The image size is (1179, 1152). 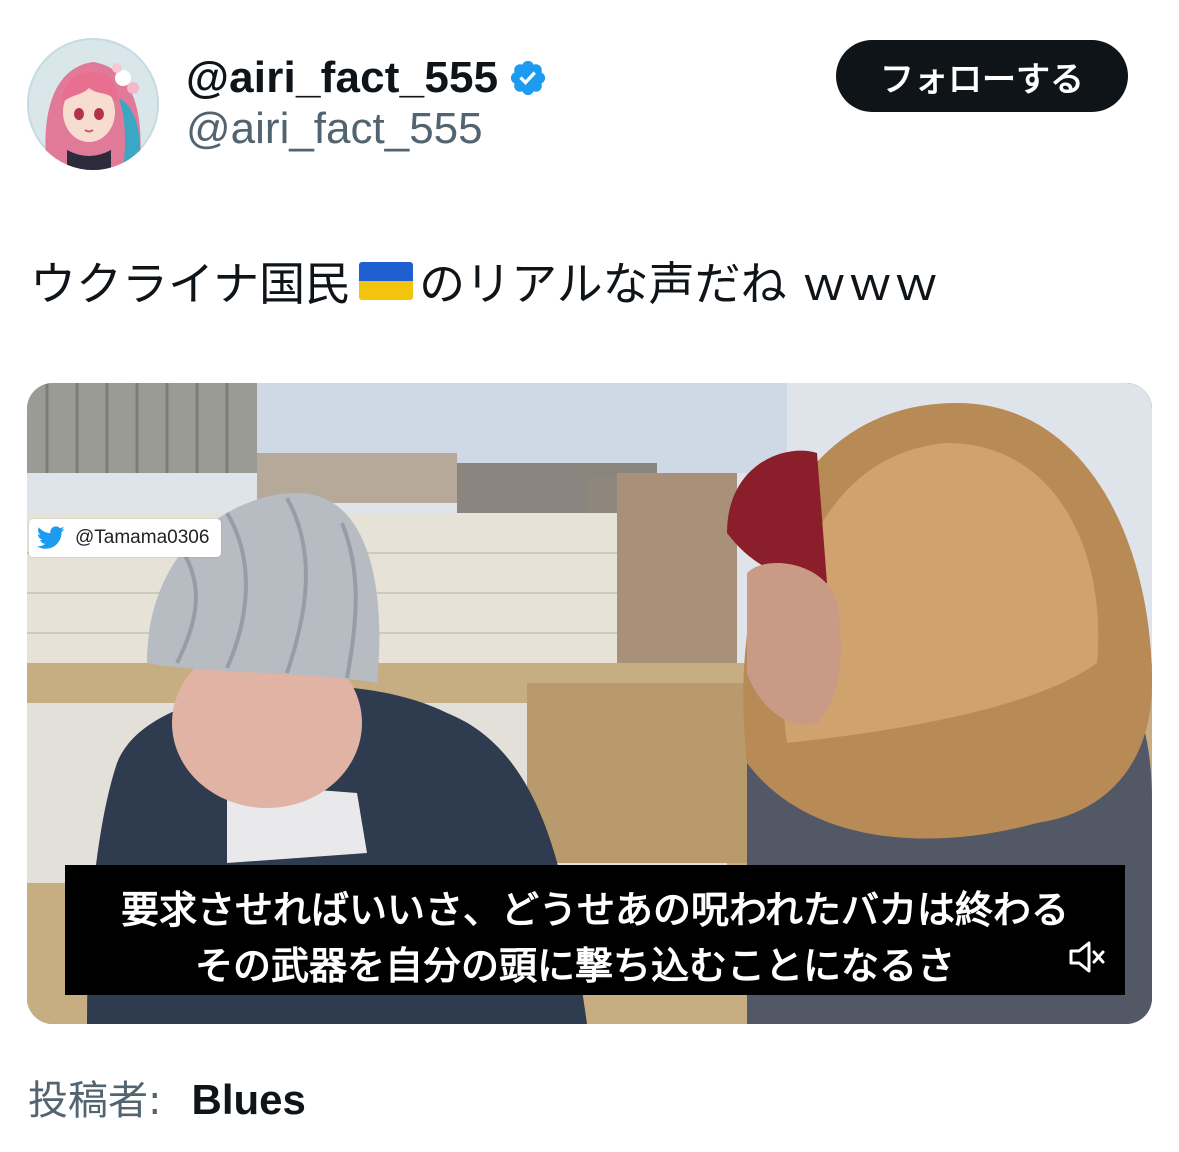 I want to click on posted-by: 投稿者: Blues, so click(x=167, y=1097).